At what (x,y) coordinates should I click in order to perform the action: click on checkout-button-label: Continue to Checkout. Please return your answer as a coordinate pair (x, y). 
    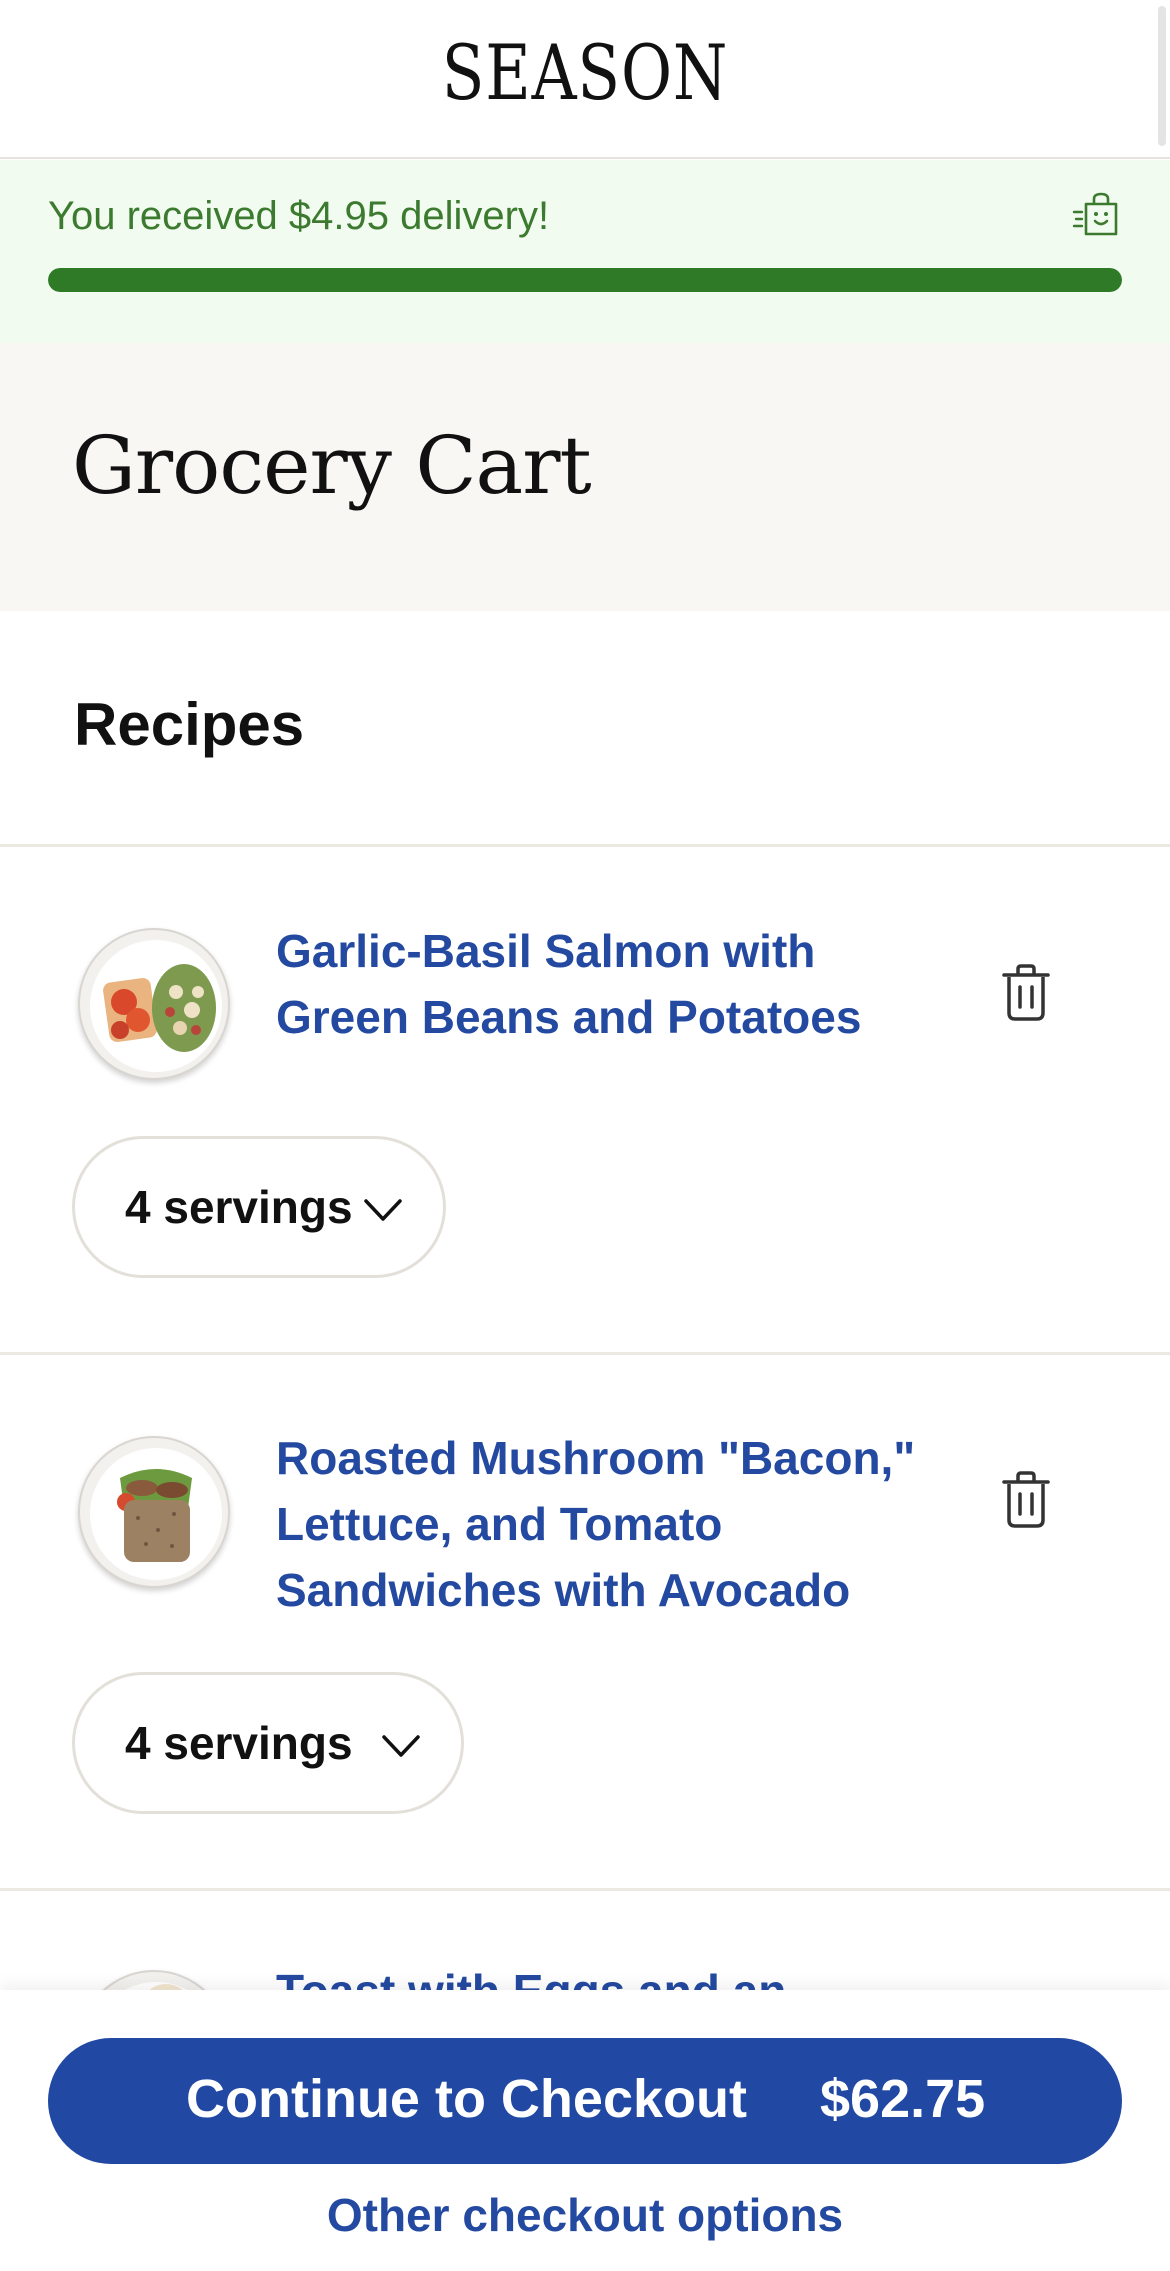
    Looking at the image, I should click on (466, 2099).